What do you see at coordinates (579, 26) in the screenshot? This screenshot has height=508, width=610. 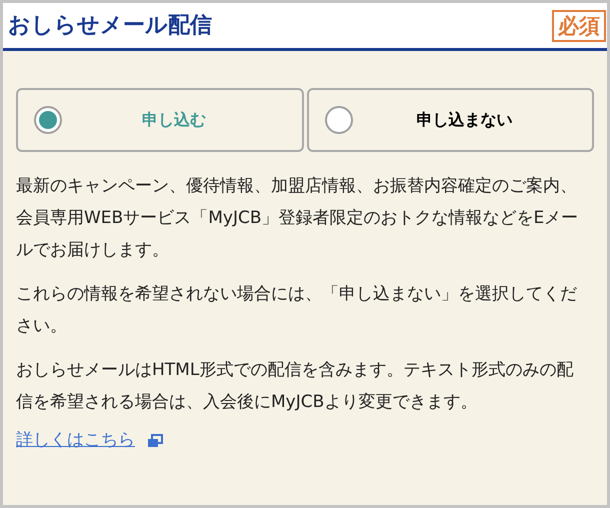 I see `required-label: 必須` at bounding box center [579, 26].